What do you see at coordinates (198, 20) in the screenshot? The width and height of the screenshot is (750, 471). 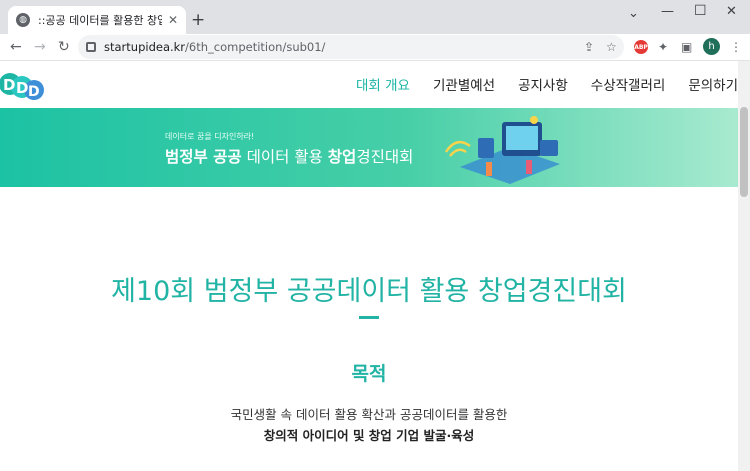 I see `new-tab-button: +` at bounding box center [198, 20].